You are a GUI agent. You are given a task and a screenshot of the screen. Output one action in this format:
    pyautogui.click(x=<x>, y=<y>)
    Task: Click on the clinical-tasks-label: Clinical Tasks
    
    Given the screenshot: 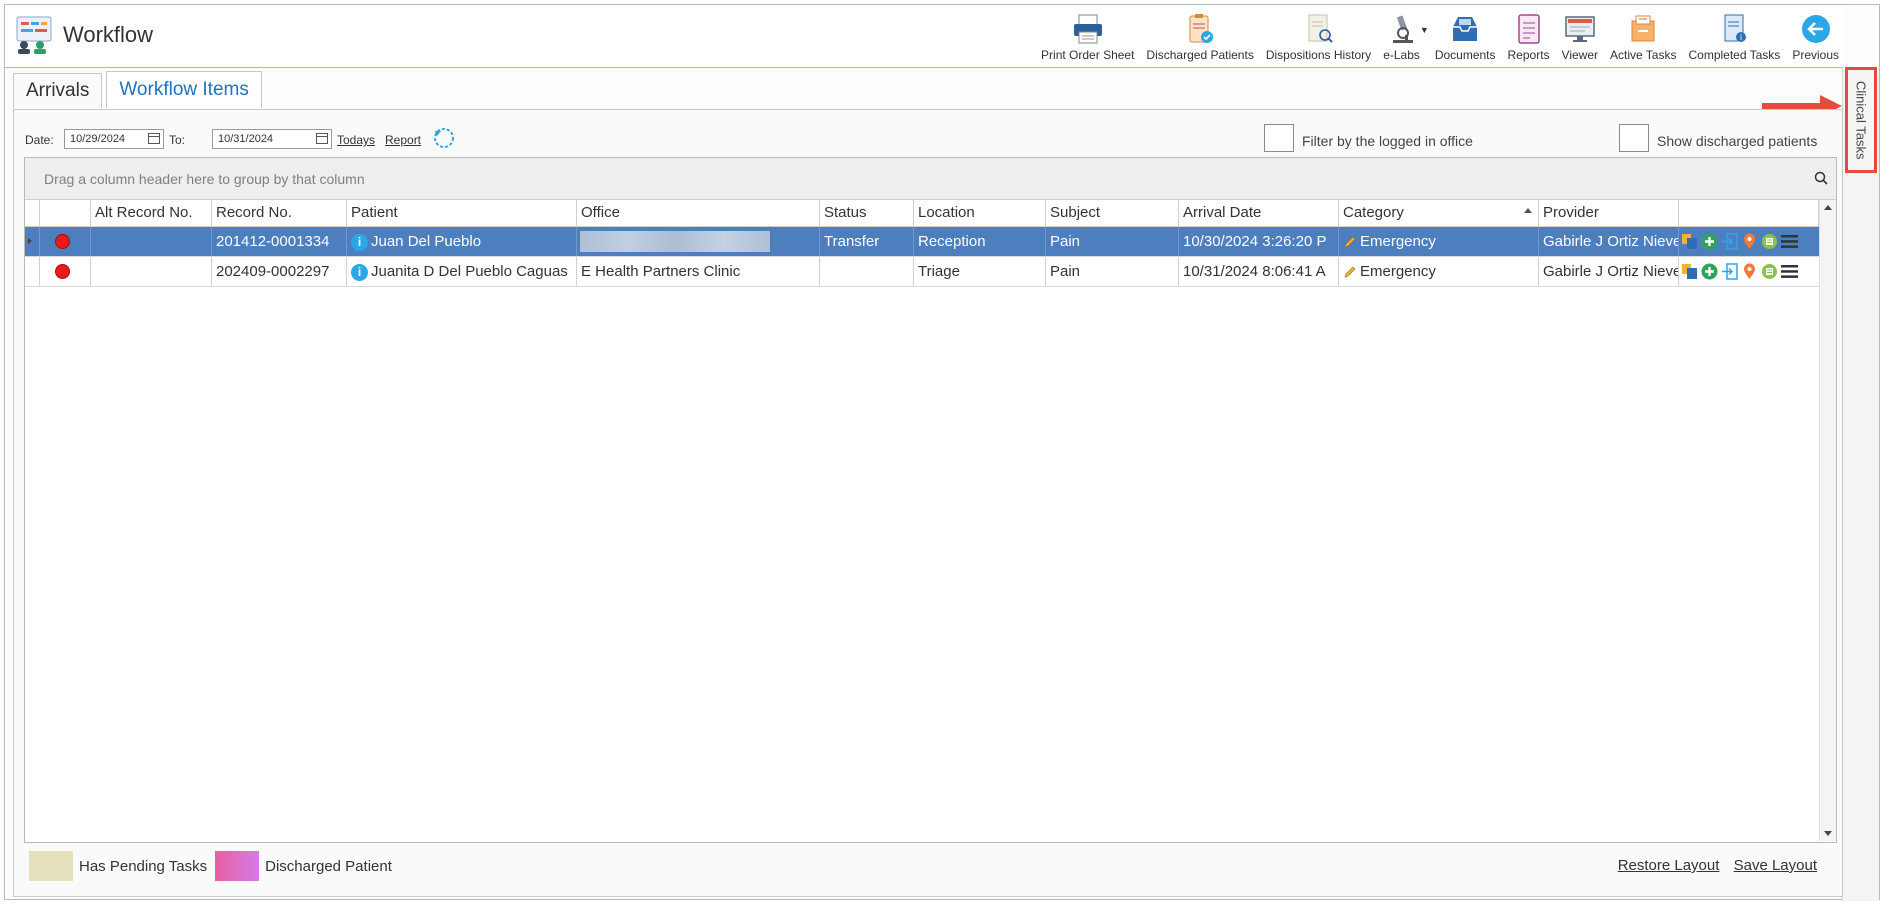 What is the action you would take?
    pyautogui.click(x=1861, y=120)
    